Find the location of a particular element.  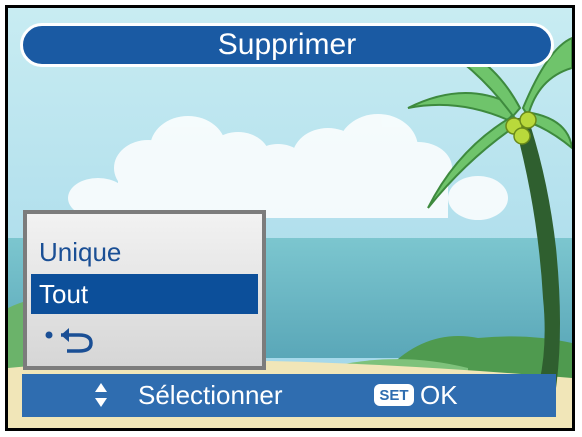

menu-item-back is located at coordinates (144, 338).